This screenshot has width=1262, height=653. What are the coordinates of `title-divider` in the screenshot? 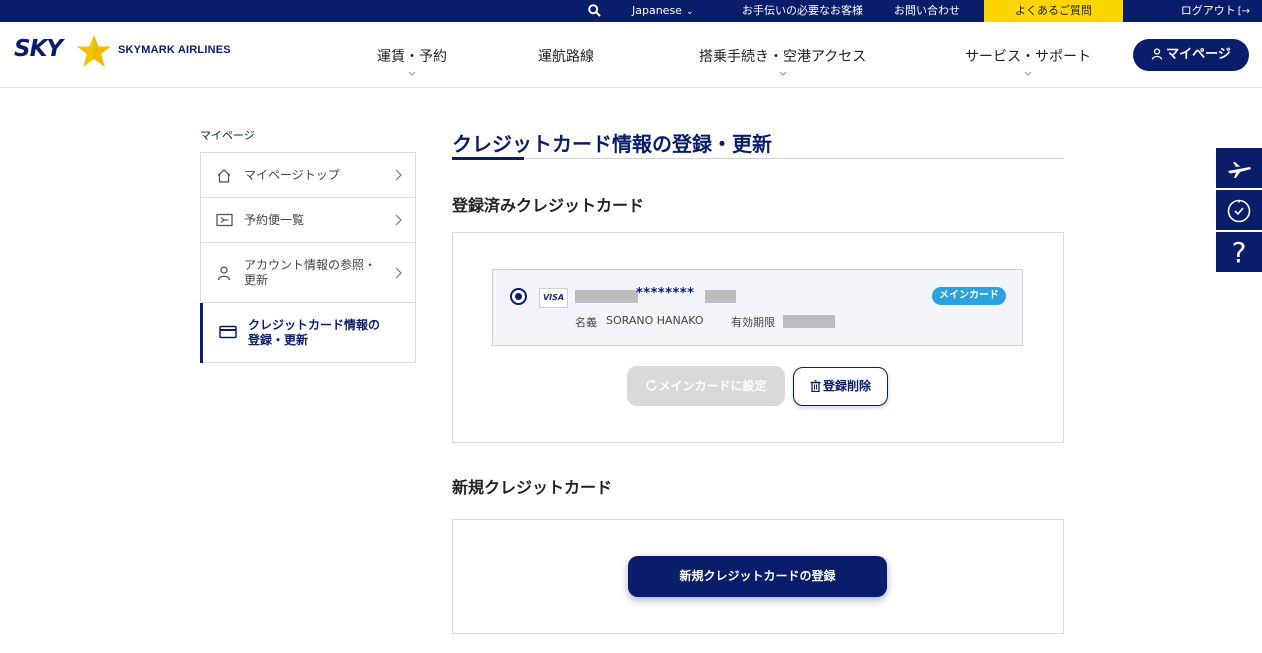 It's located at (758, 158).